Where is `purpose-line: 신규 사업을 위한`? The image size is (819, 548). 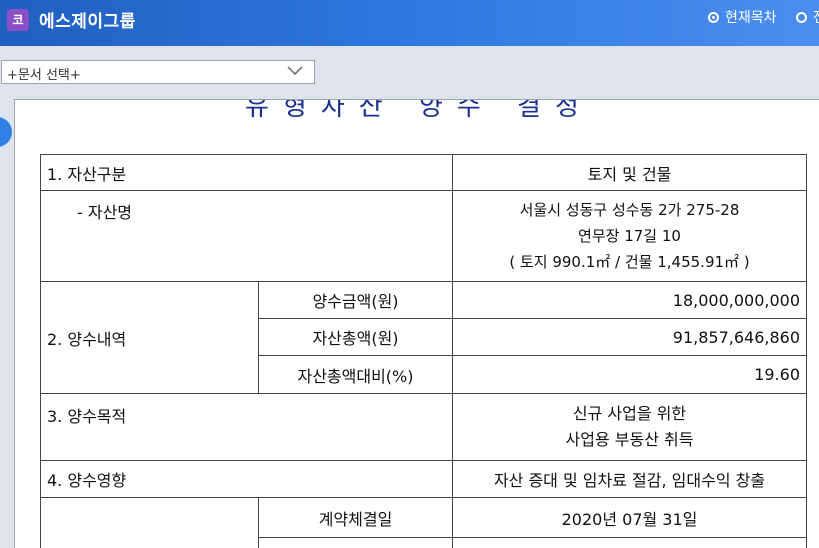
purpose-line: 신규 사업을 위한 is located at coordinates (629, 414).